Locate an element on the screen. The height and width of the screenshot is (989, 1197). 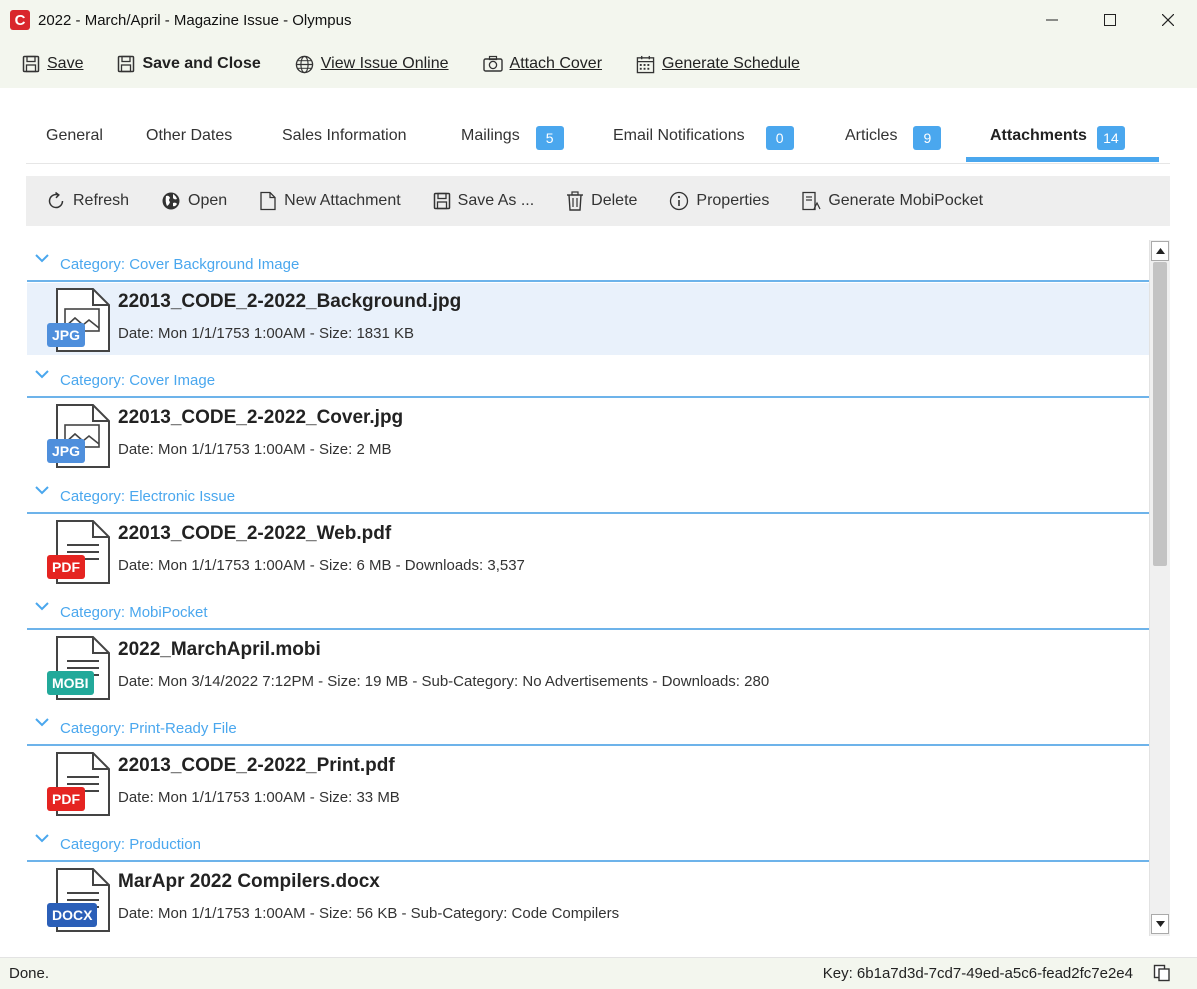
attachment-meta: Date: Mon 1/1/1753 1:00AM - Size: 2 MB is located at coordinates (255, 449).